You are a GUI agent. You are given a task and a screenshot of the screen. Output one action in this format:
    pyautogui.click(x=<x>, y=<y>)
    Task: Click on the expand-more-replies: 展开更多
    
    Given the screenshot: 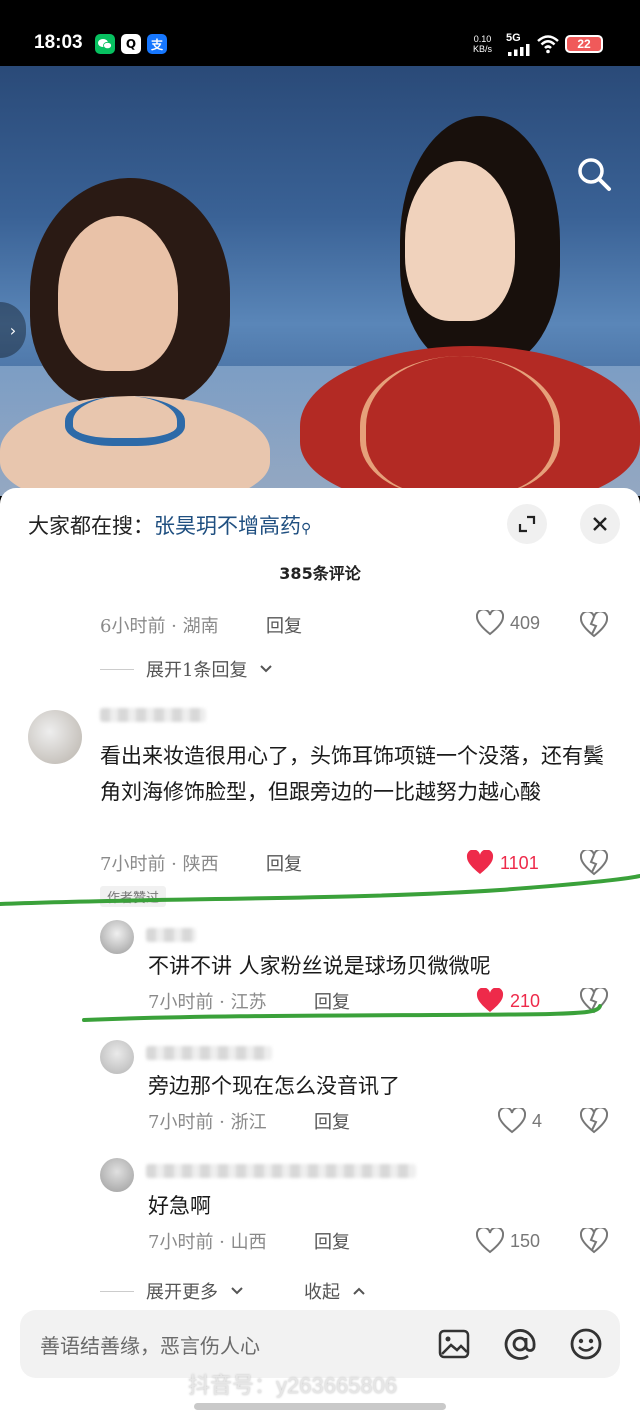 What is the action you would take?
    pyautogui.click(x=172, y=1291)
    